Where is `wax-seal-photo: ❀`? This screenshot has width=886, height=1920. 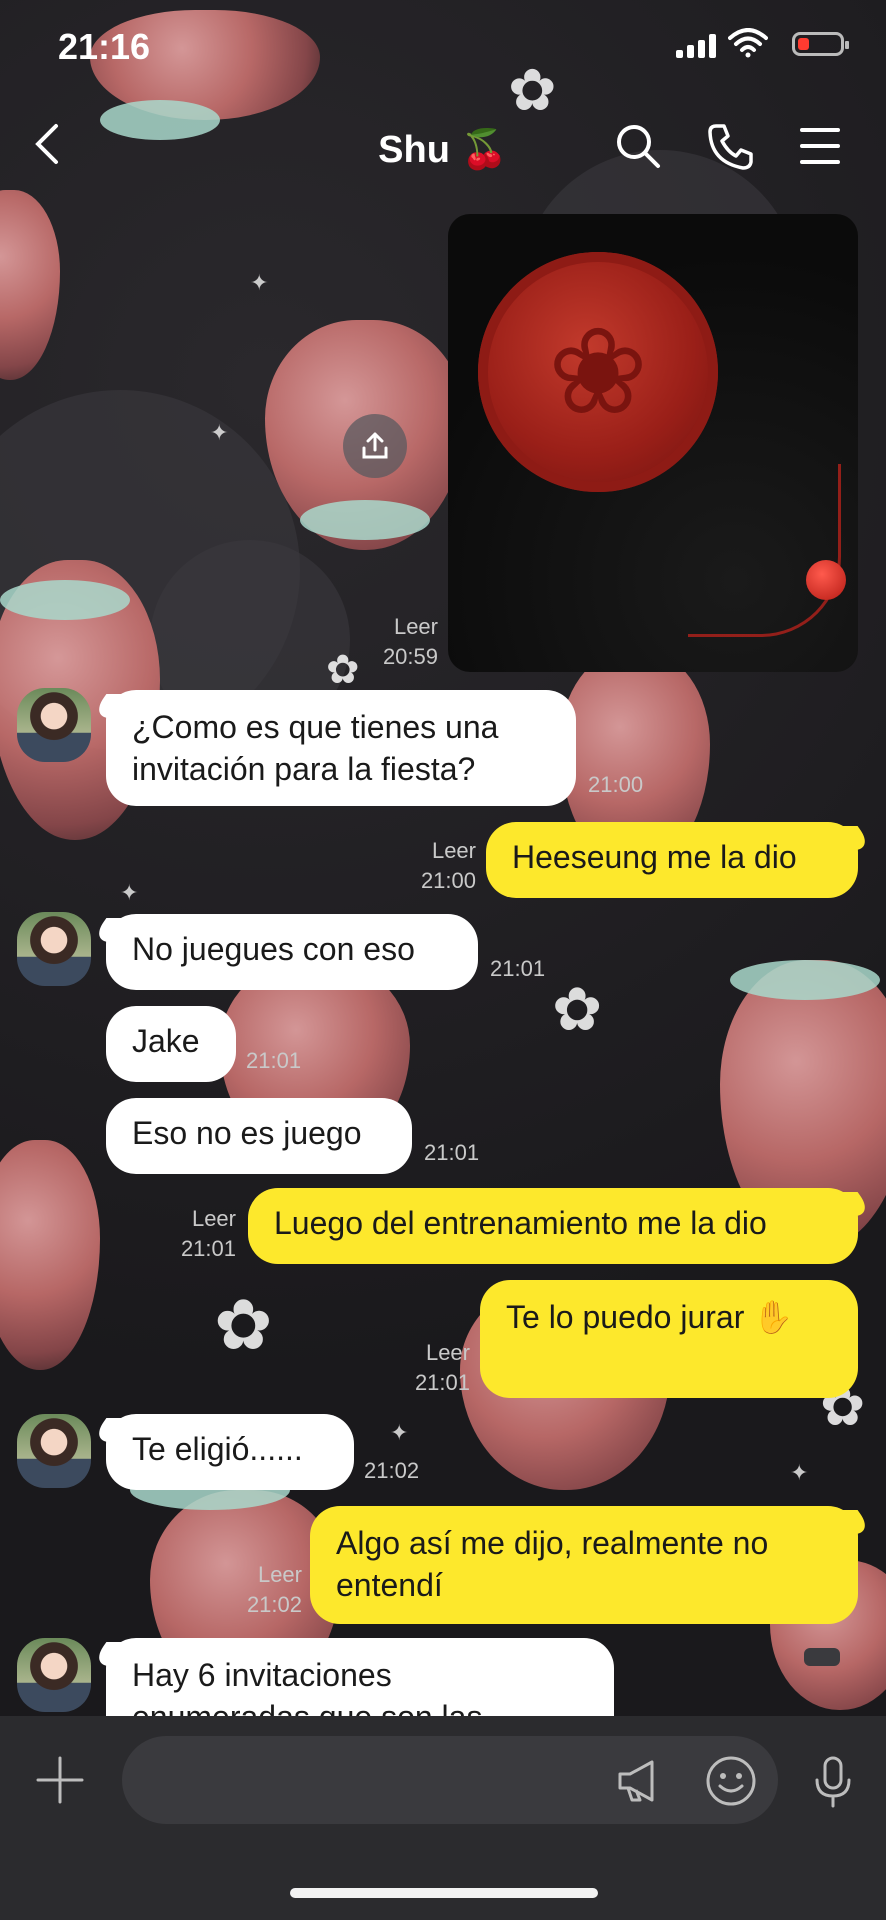 wax-seal-photo: ❀ is located at coordinates (653, 443).